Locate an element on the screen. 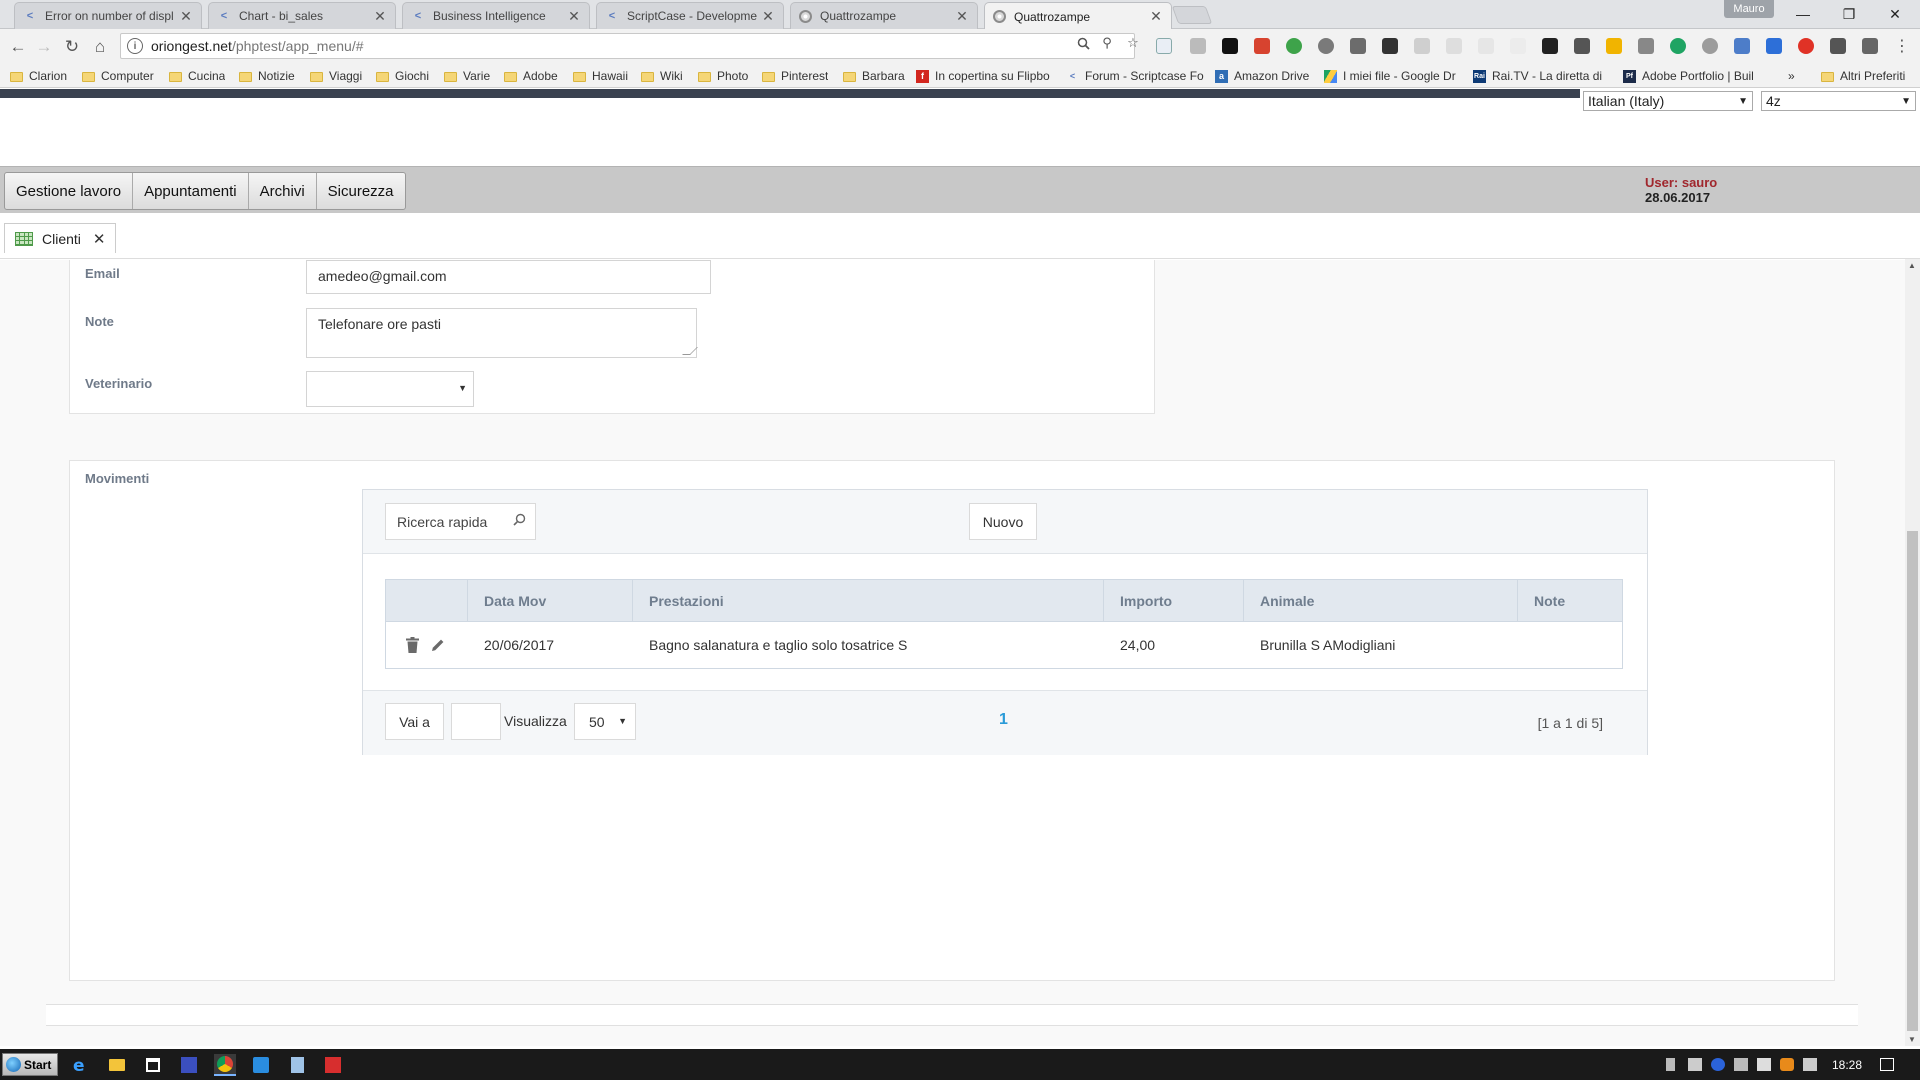  bookmark-folder: Hawaii is located at coordinates (600, 76).